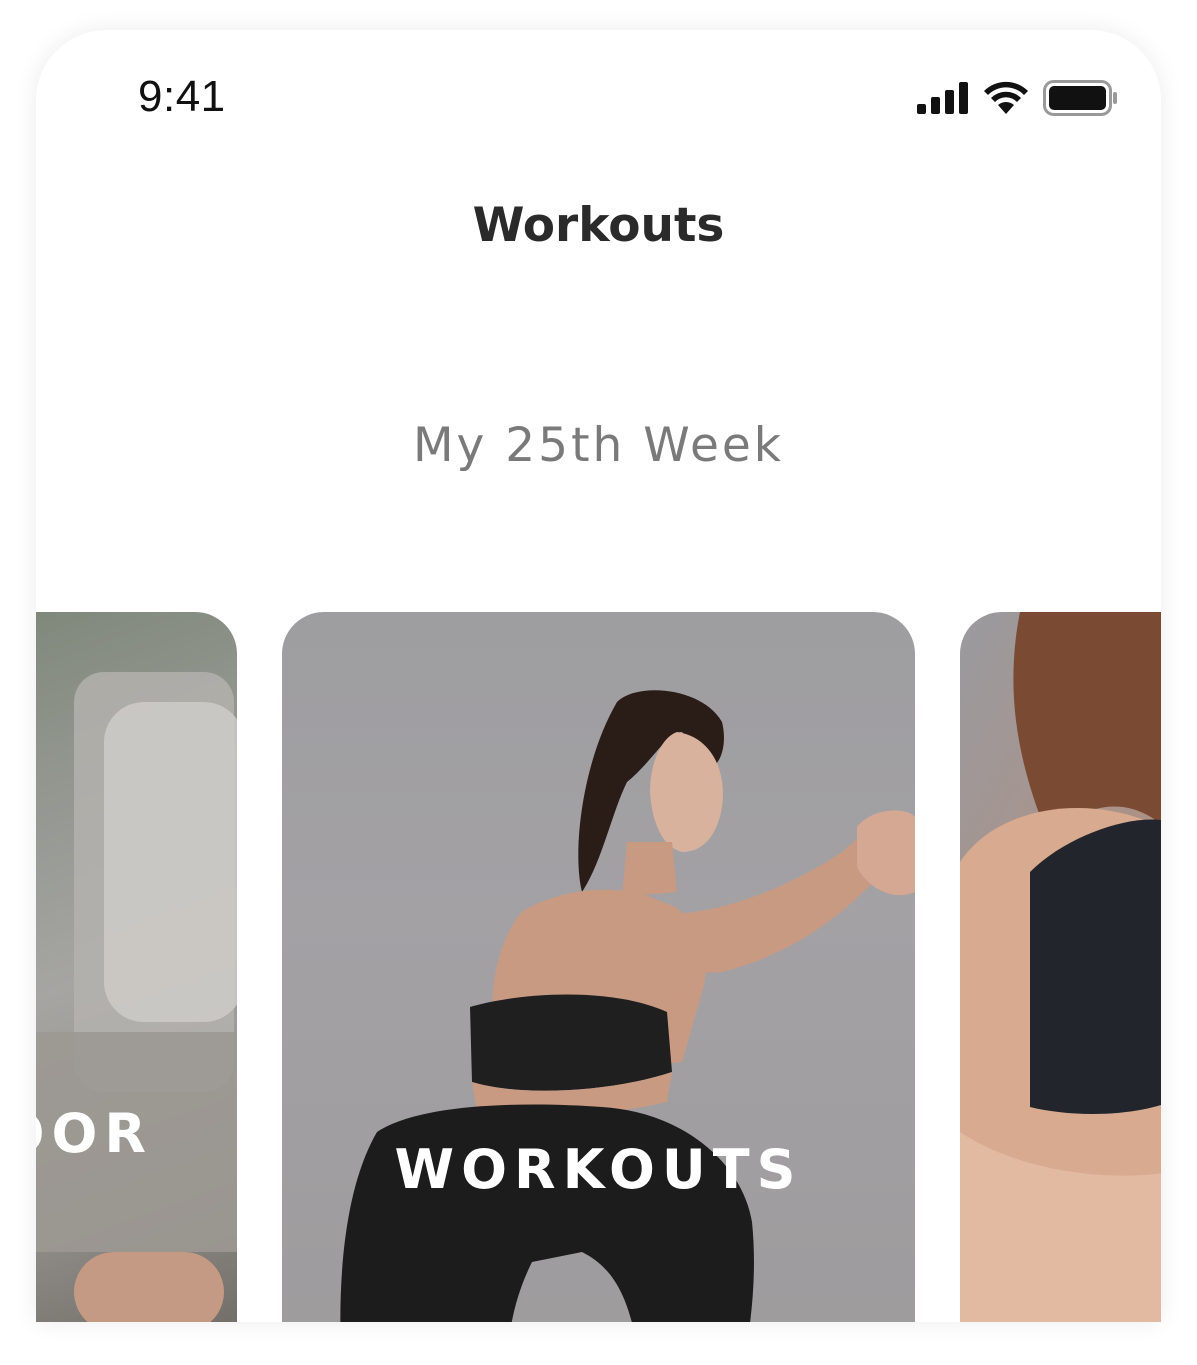 The image size is (1197, 1365). Describe the element at coordinates (1080, 98) in the screenshot. I see `battery-icon` at that location.